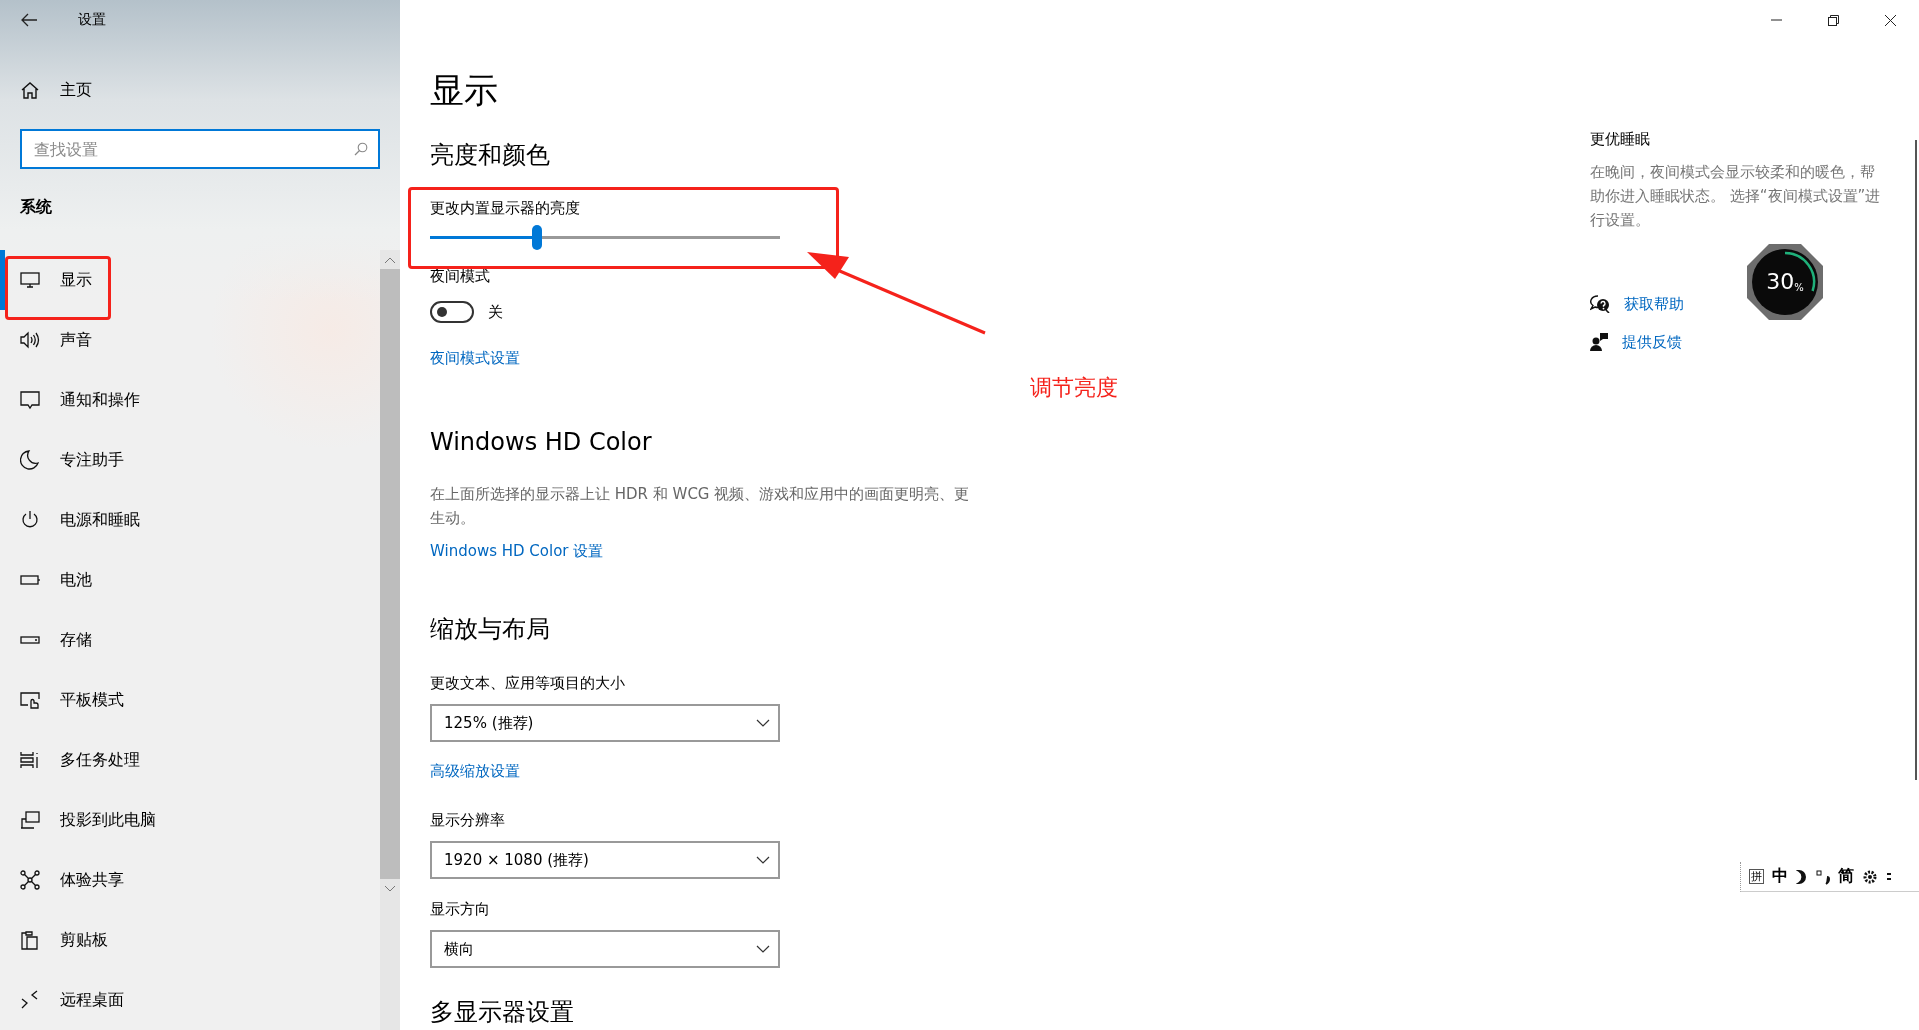 The image size is (1919, 1030). Describe the element at coordinates (495, 312) in the screenshot. I see `toggle-state: 关` at that location.